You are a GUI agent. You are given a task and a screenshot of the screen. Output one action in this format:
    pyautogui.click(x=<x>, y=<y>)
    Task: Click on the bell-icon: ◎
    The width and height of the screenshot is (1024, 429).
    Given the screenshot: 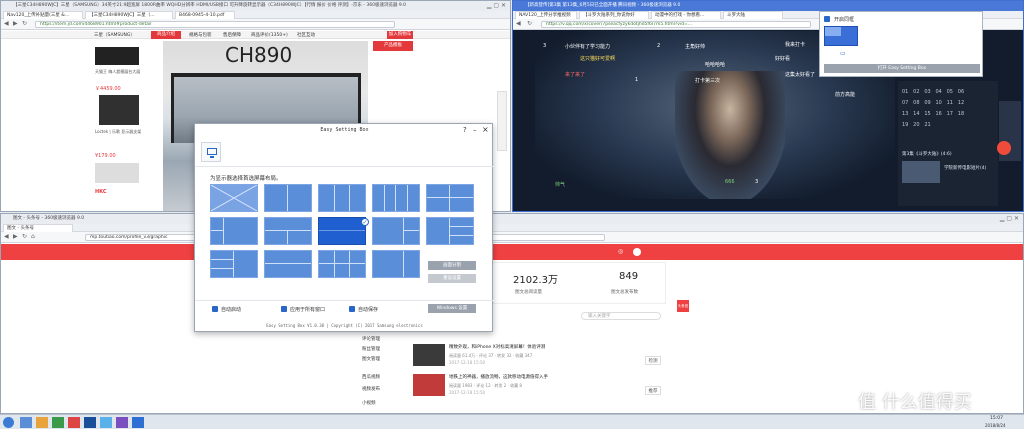 What is the action you would take?
    pyautogui.click(x=620, y=252)
    